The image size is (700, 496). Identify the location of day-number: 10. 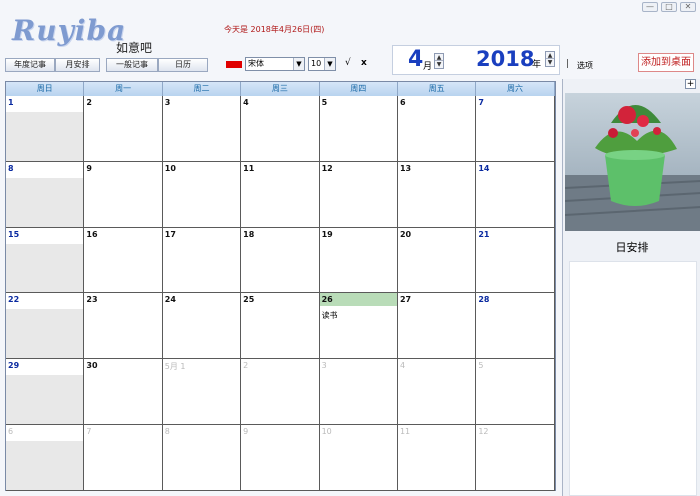
(170, 168).